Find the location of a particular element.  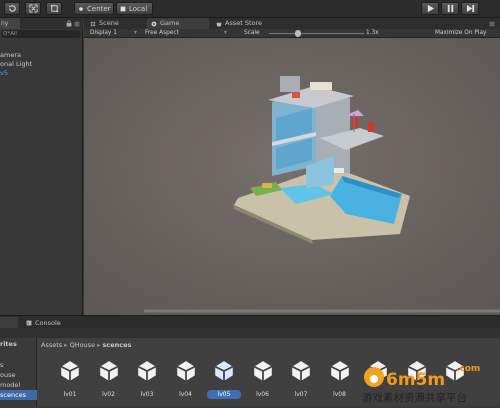

pivot-icon is located at coordinates (81, 8).